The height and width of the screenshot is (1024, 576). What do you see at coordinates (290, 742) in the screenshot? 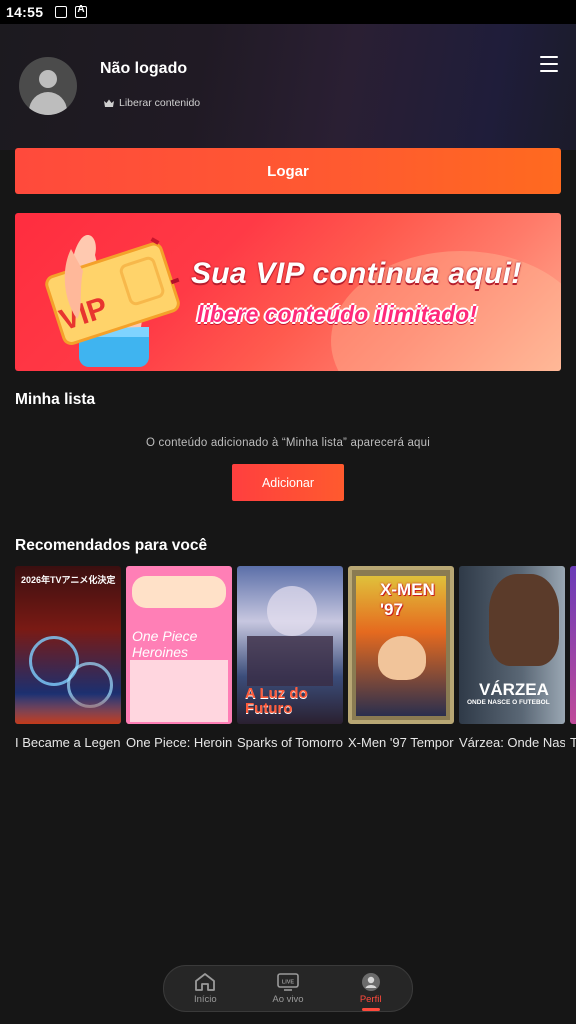
I see `recommended-item-title: Sparks of Tomorrow` at bounding box center [290, 742].